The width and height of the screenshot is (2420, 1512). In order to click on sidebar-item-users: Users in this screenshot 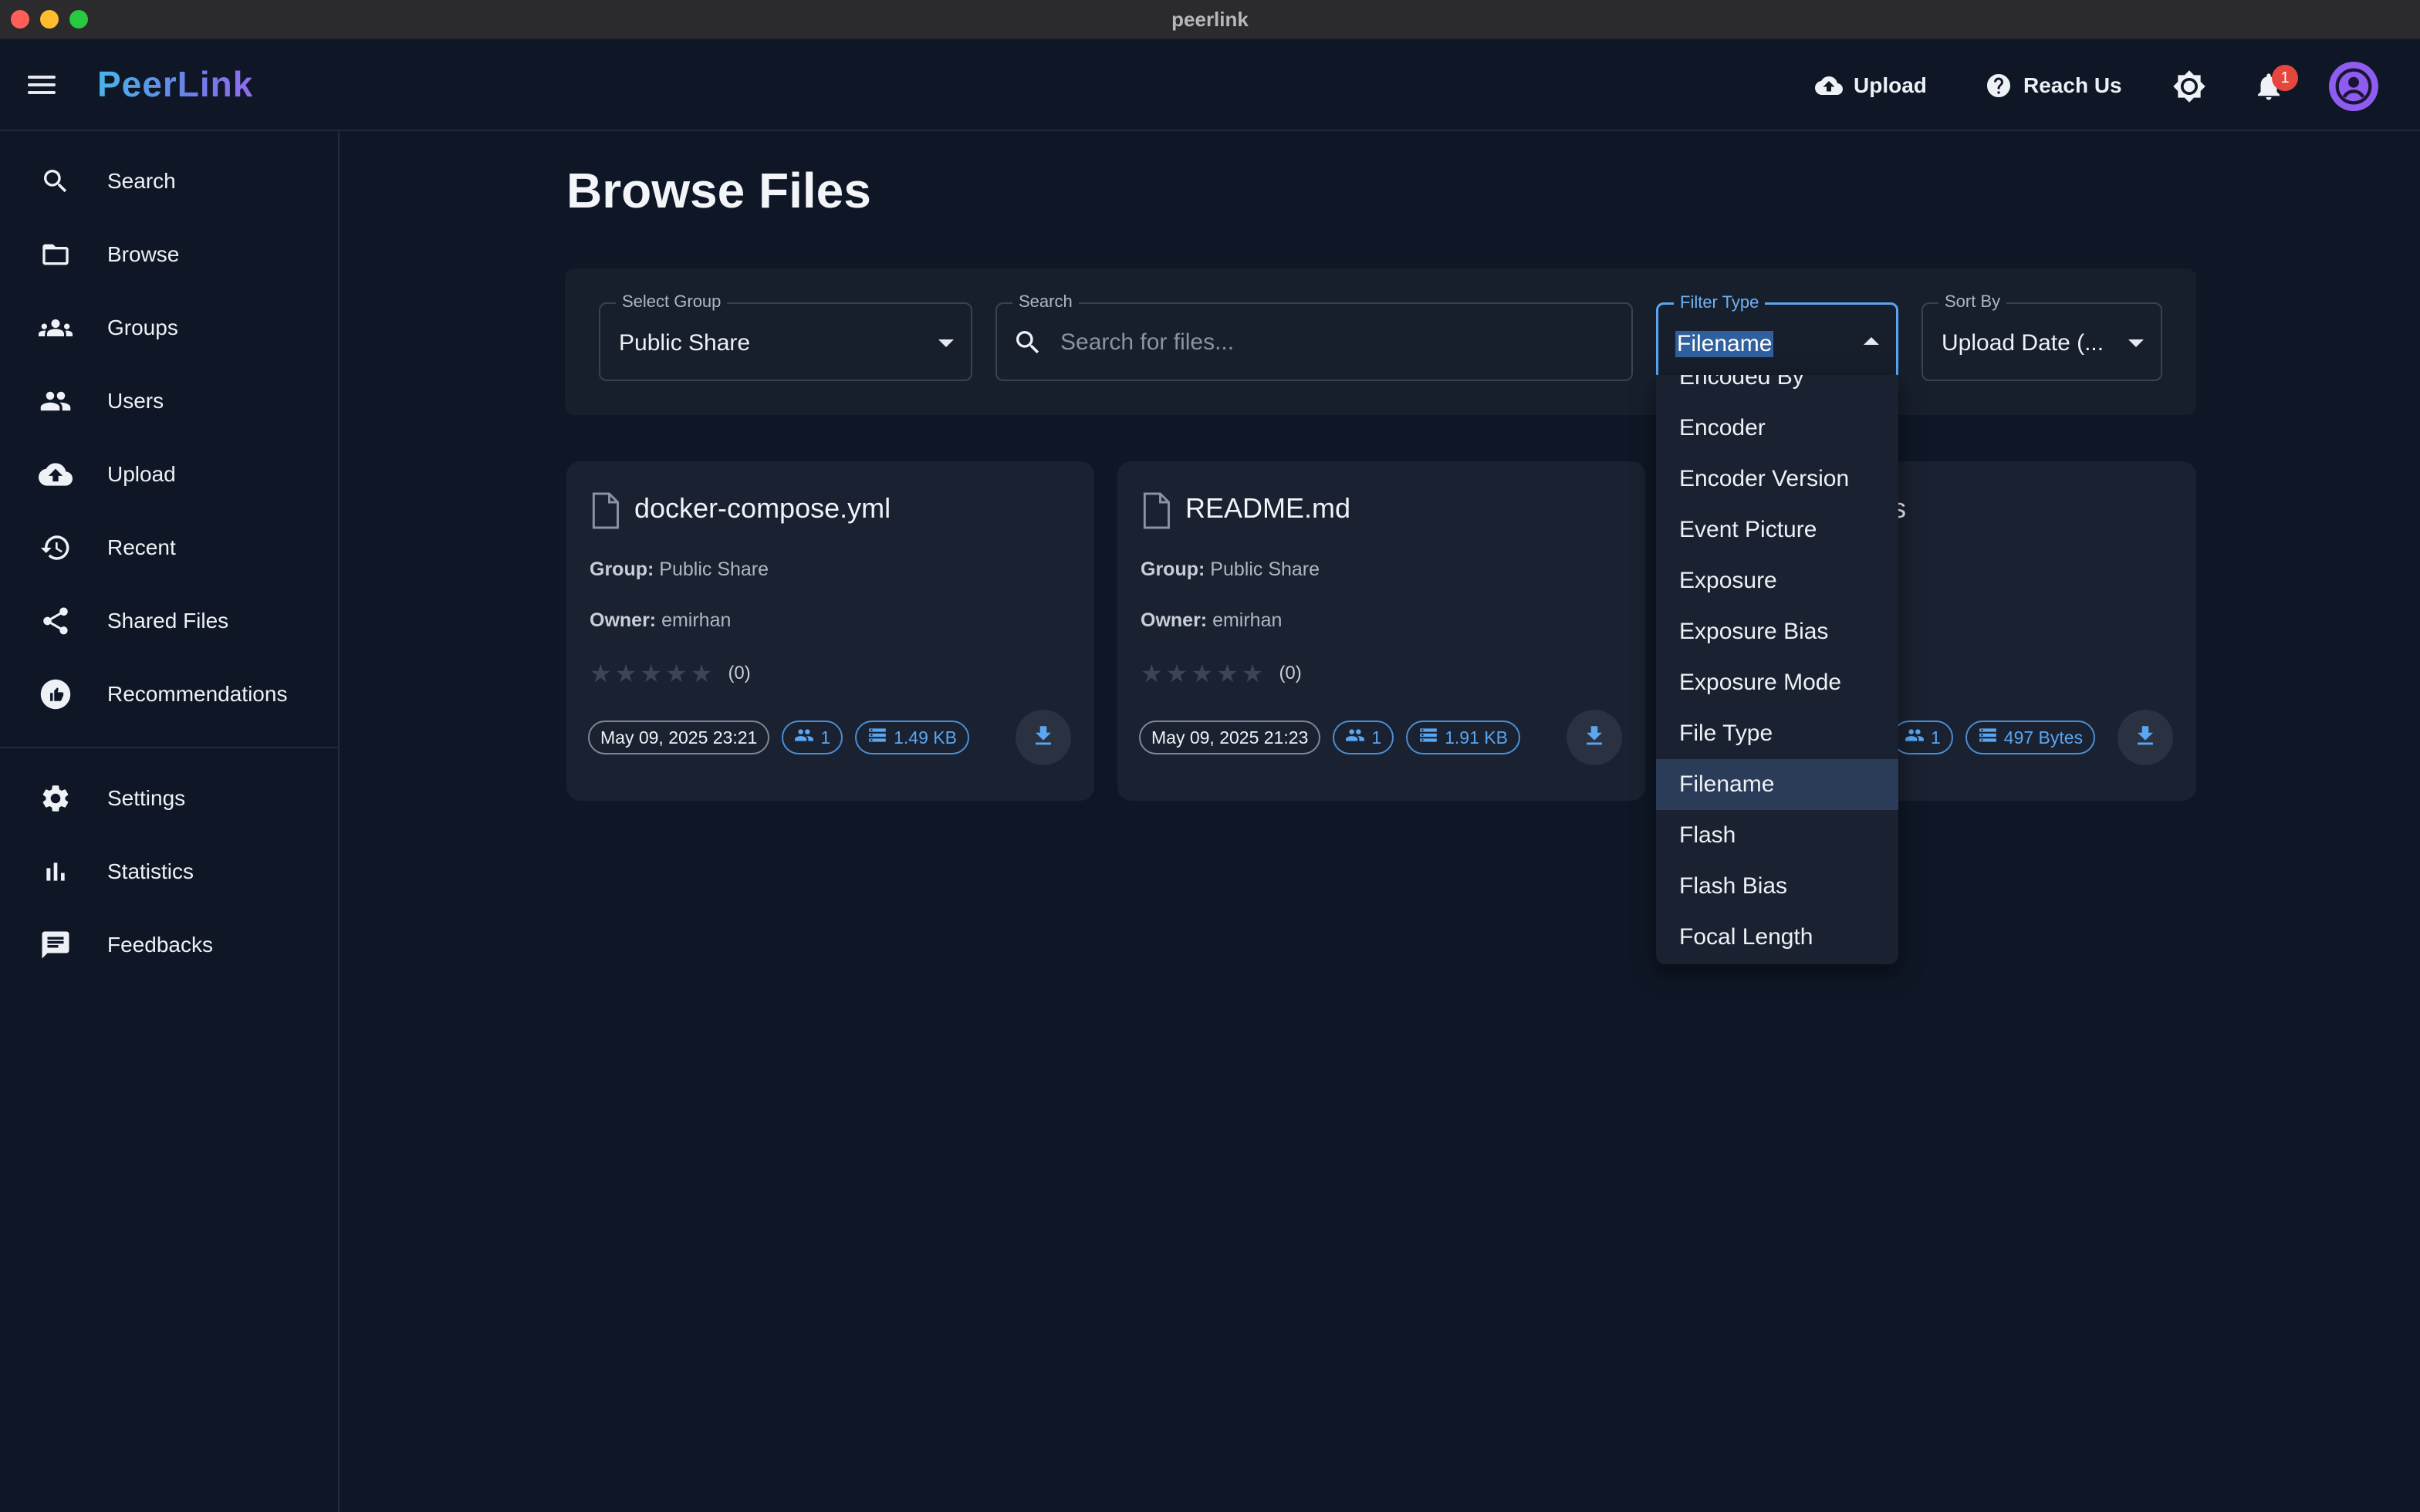, I will do `click(169, 401)`.